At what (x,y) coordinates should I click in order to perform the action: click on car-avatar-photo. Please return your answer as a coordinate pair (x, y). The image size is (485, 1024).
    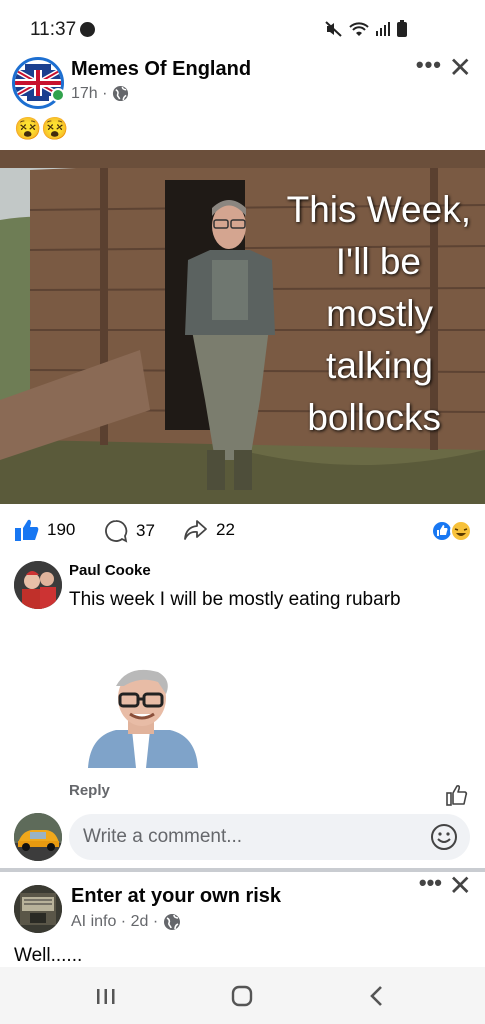
    Looking at the image, I should click on (38, 837).